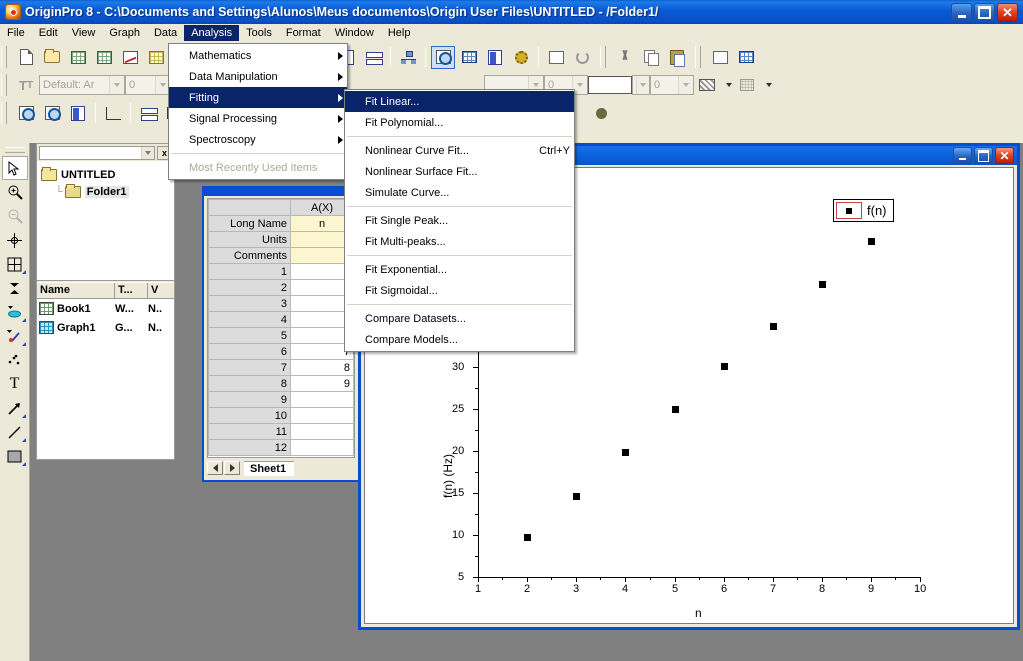  What do you see at coordinates (105, 174) in the screenshot?
I see `tree-node-untitled: UNTITLED` at bounding box center [105, 174].